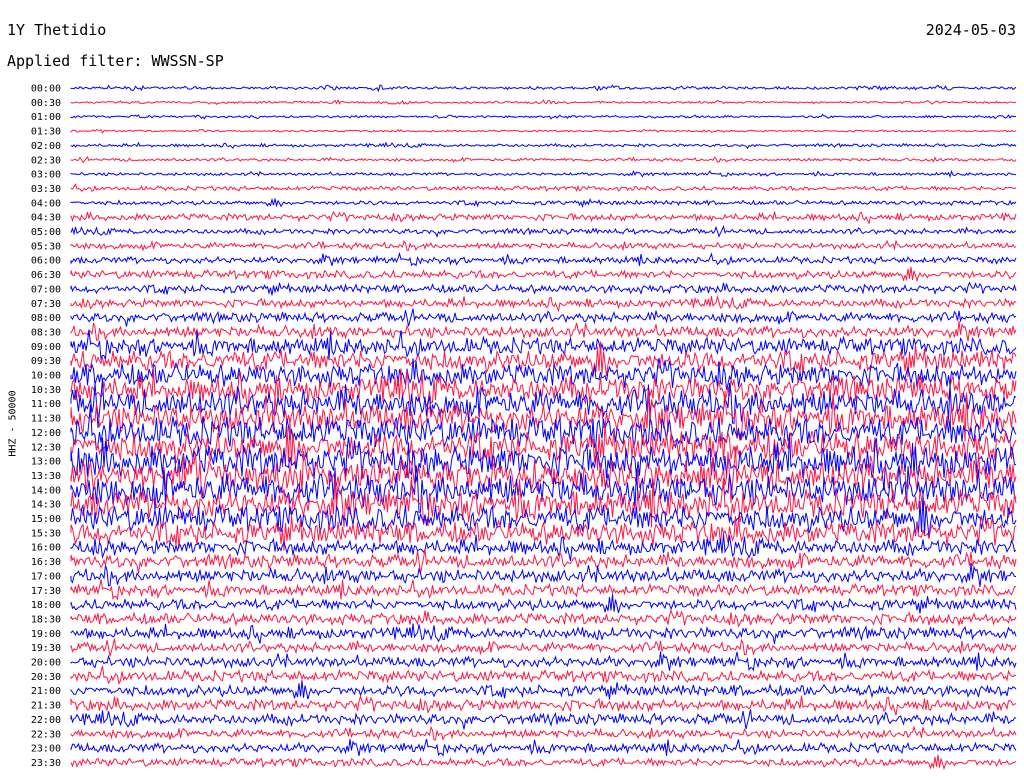  I want to click on time-tick-label: 14:30, so click(46, 505).